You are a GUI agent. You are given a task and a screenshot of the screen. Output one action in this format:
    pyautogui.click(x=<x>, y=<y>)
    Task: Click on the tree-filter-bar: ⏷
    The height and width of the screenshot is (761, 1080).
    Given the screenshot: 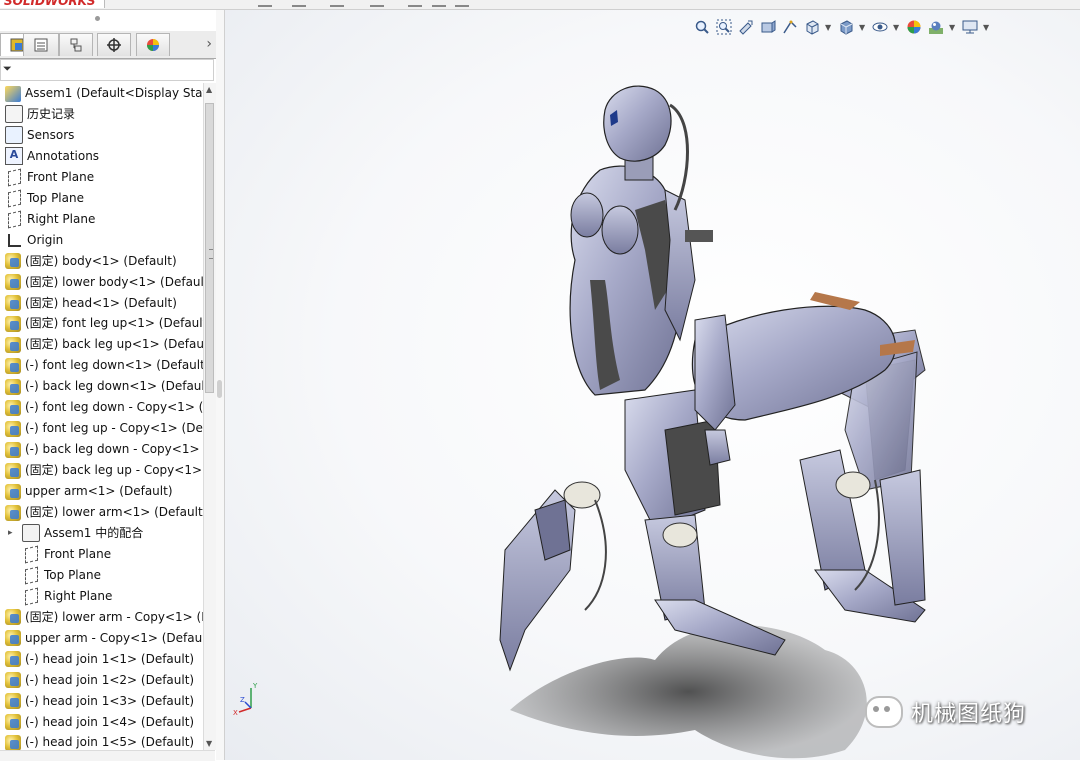 What is the action you would take?
    pyautogui.click(x=107, y=70)
    